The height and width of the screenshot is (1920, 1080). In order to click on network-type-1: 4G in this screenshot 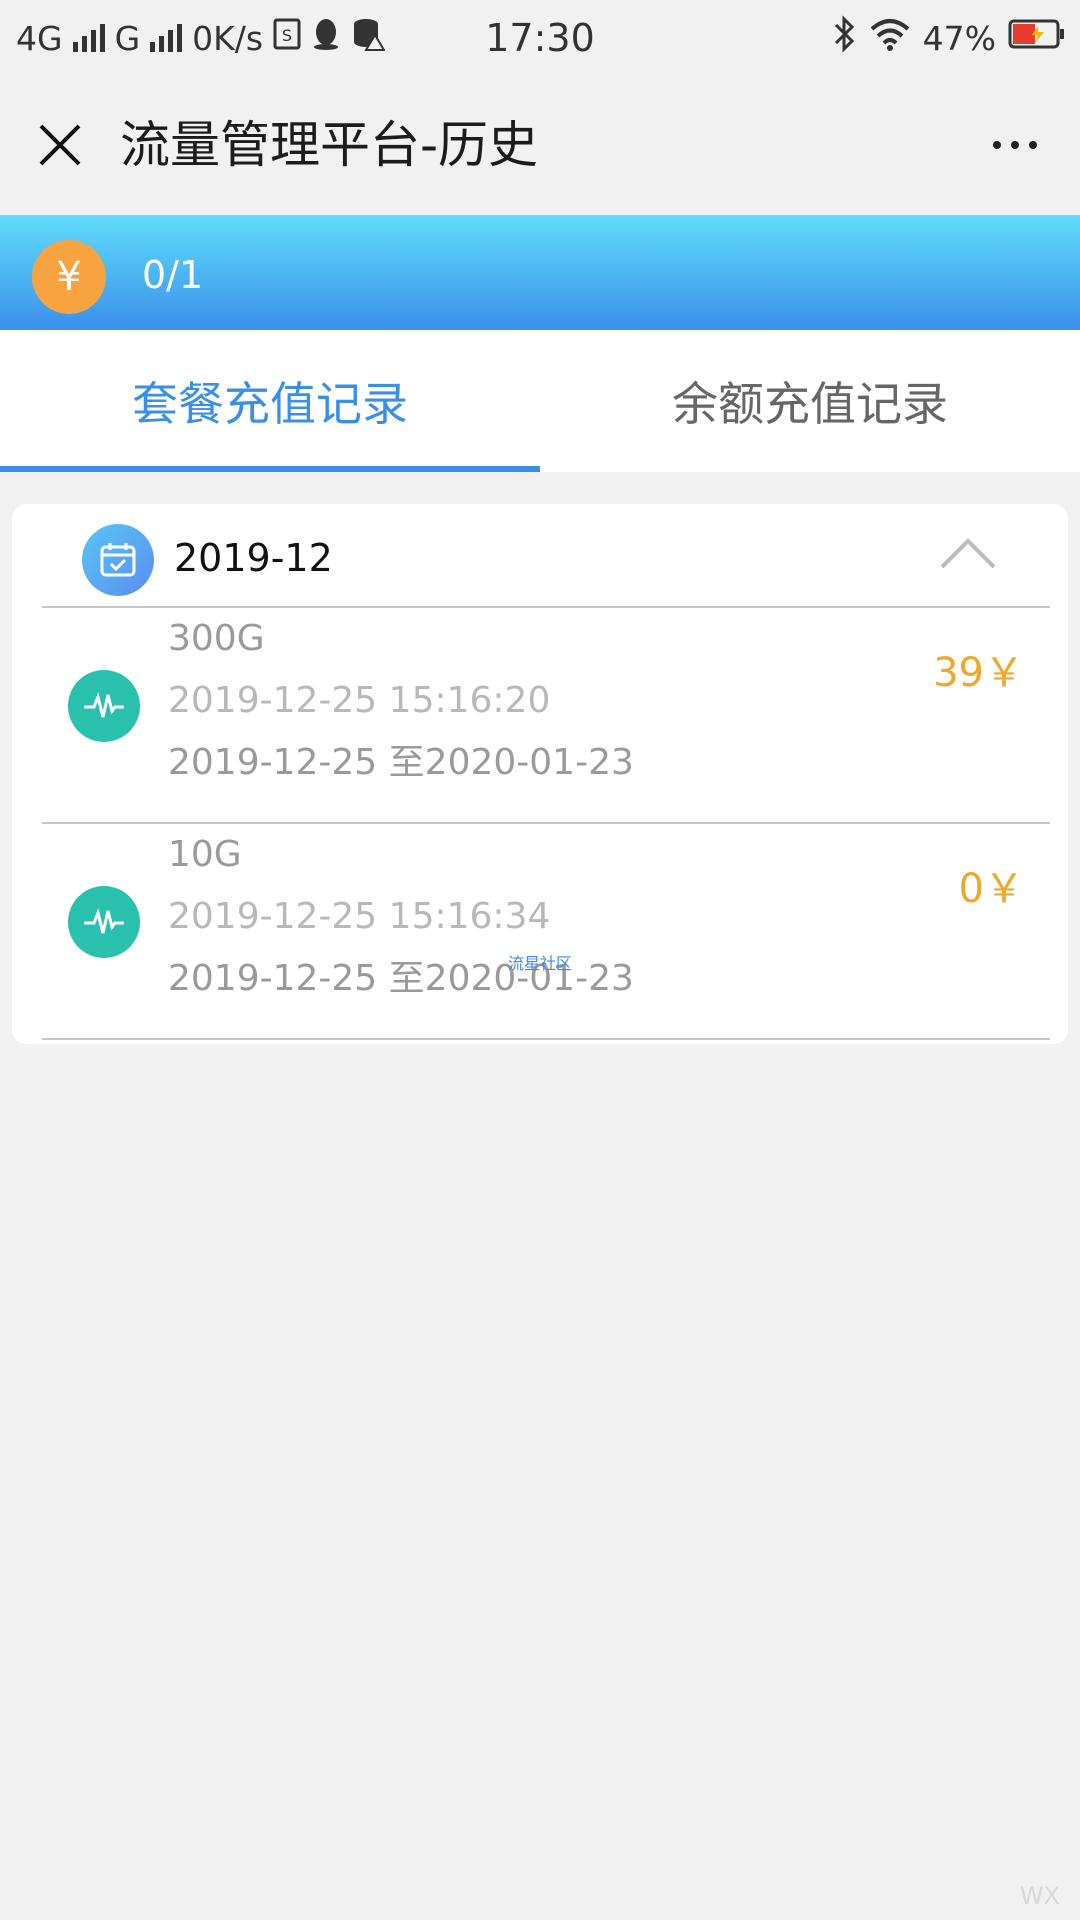, I will do `click(39, 38)`.